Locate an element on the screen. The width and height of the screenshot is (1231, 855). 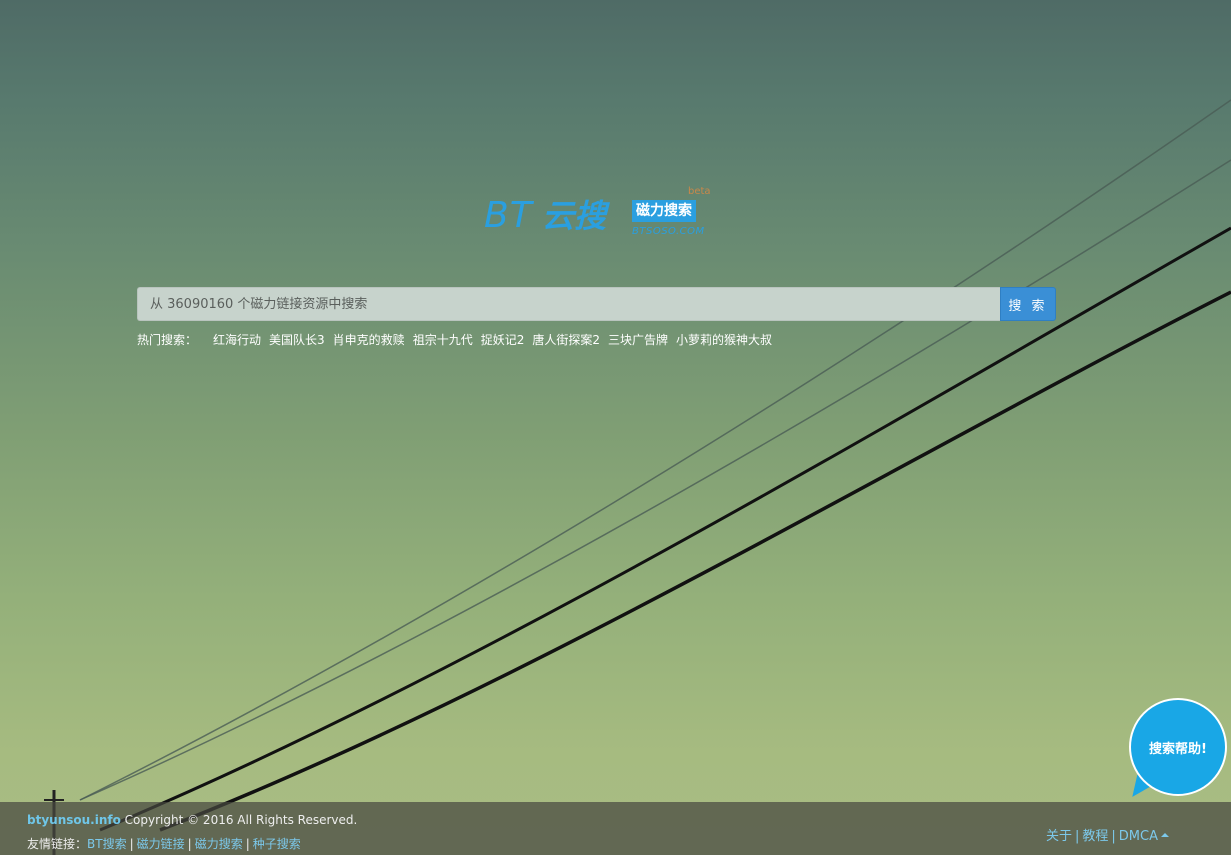
search-help-label: 搜索帮助! is located at coordinates (1178, 749).